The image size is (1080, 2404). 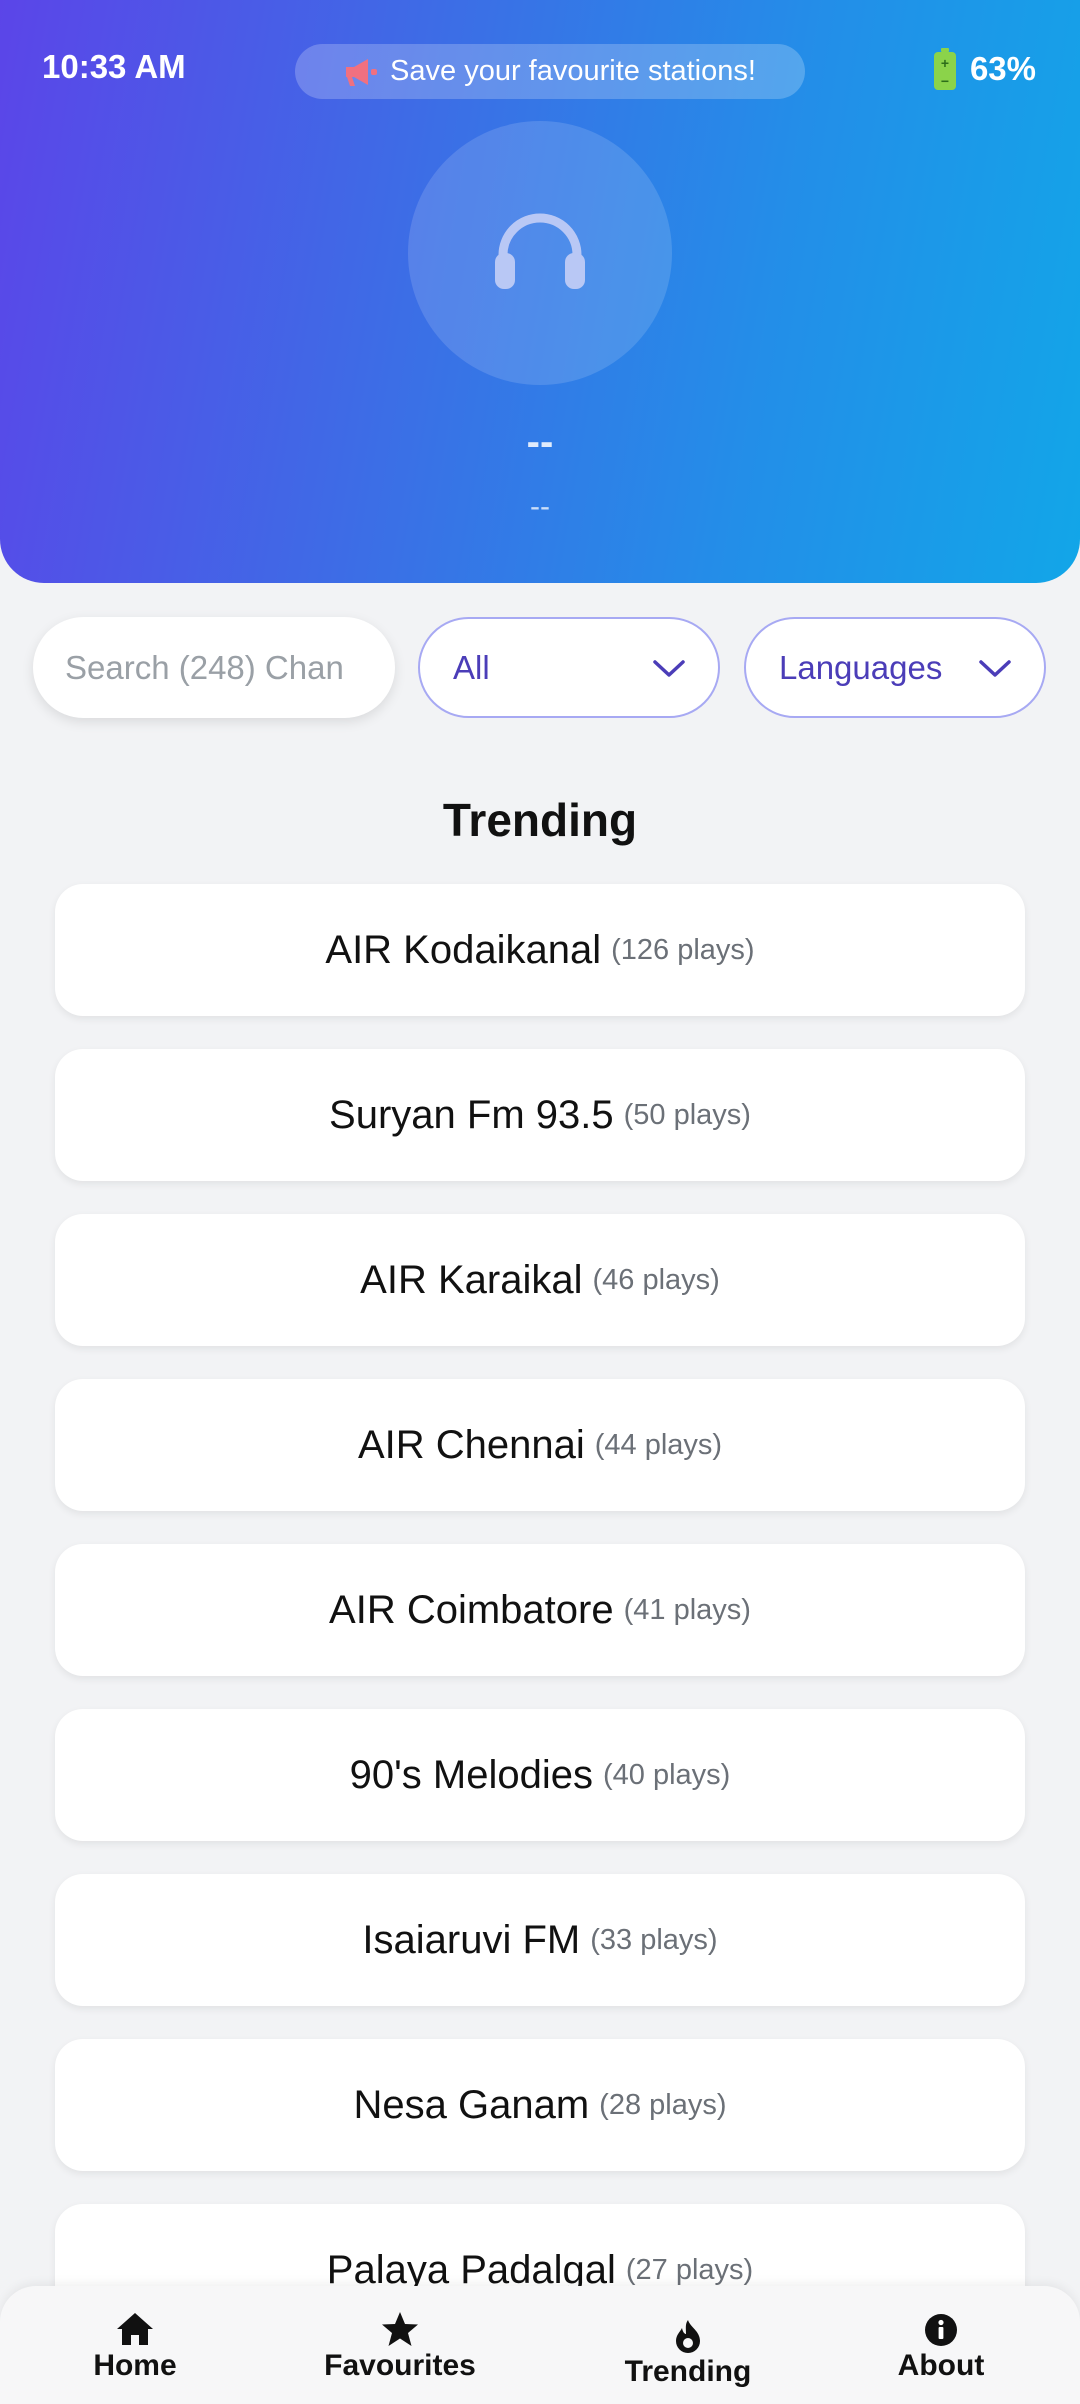 I want to click on station-plays: (28 plays), so click(x=663, y=2104).